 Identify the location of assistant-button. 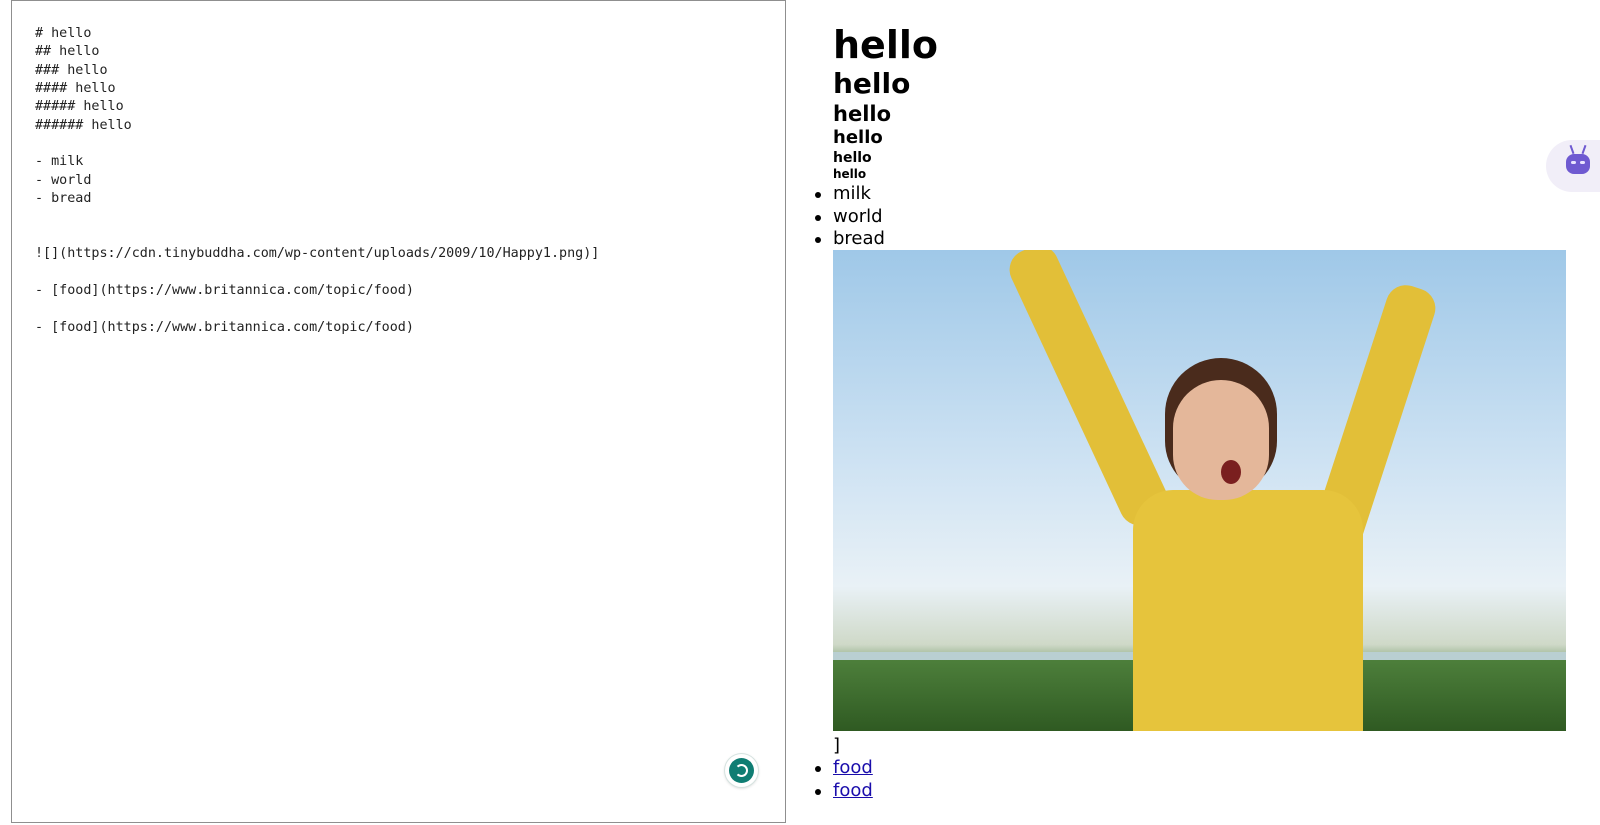
(1573, 166).